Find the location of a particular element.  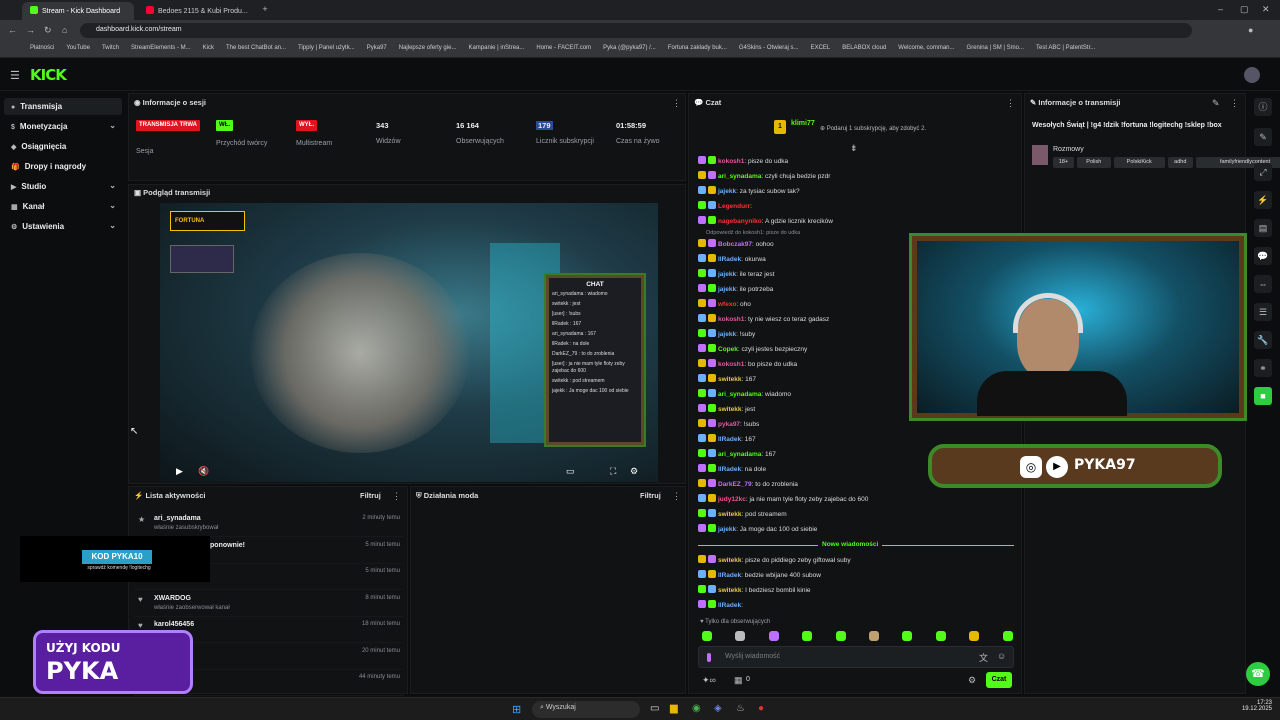

chat-message: llRadek: is located at coordinates (858, 605).